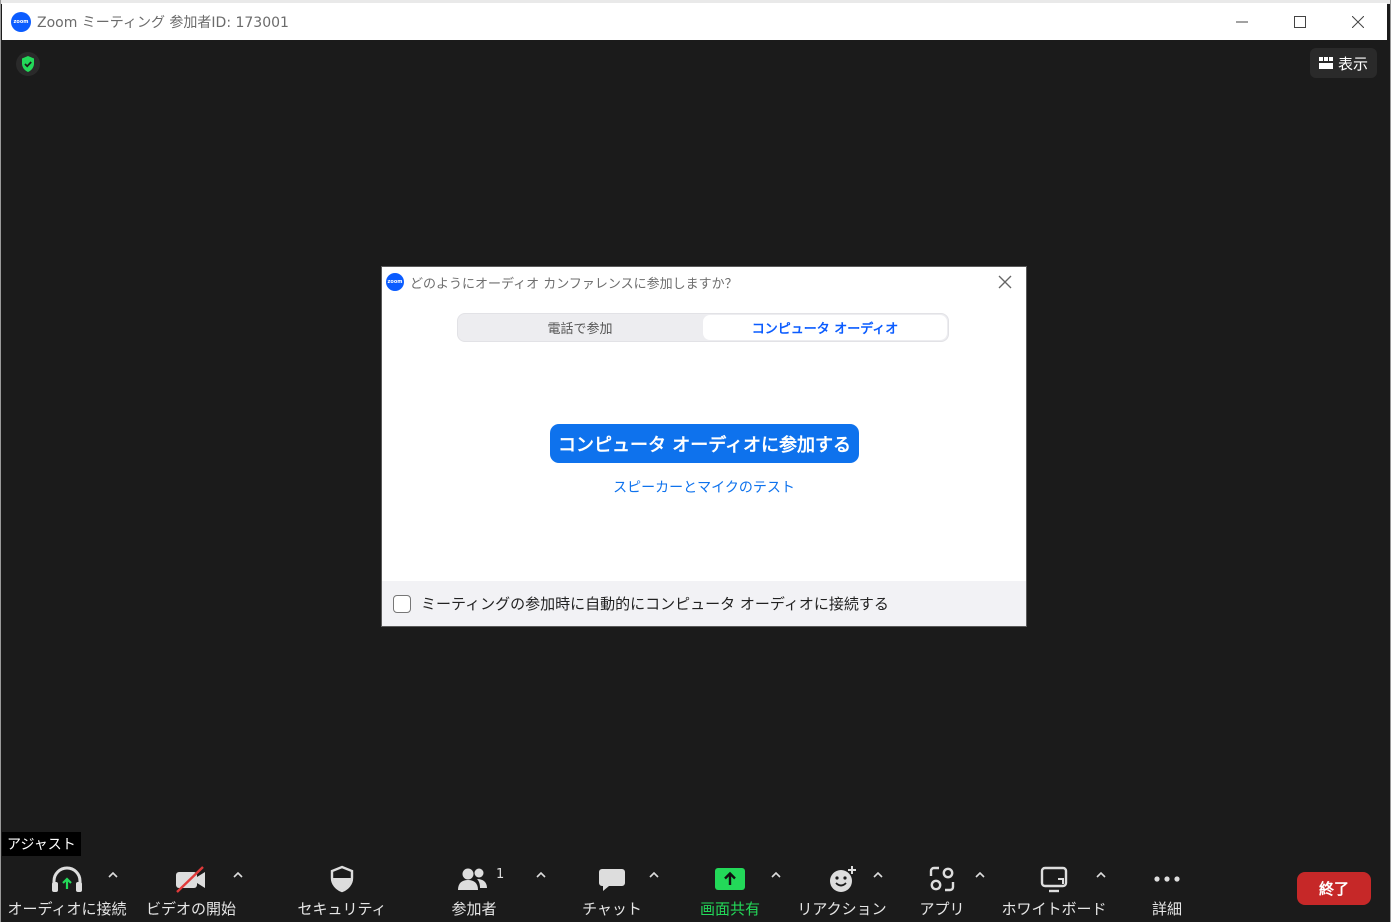 The height and width of the screenshot is (922, 1391). What do you see at coordinates (825, 327) in the screenshot?
I see `tab-computer-audio: コンピュータ オーディオ` at bounding box center [825, 327].